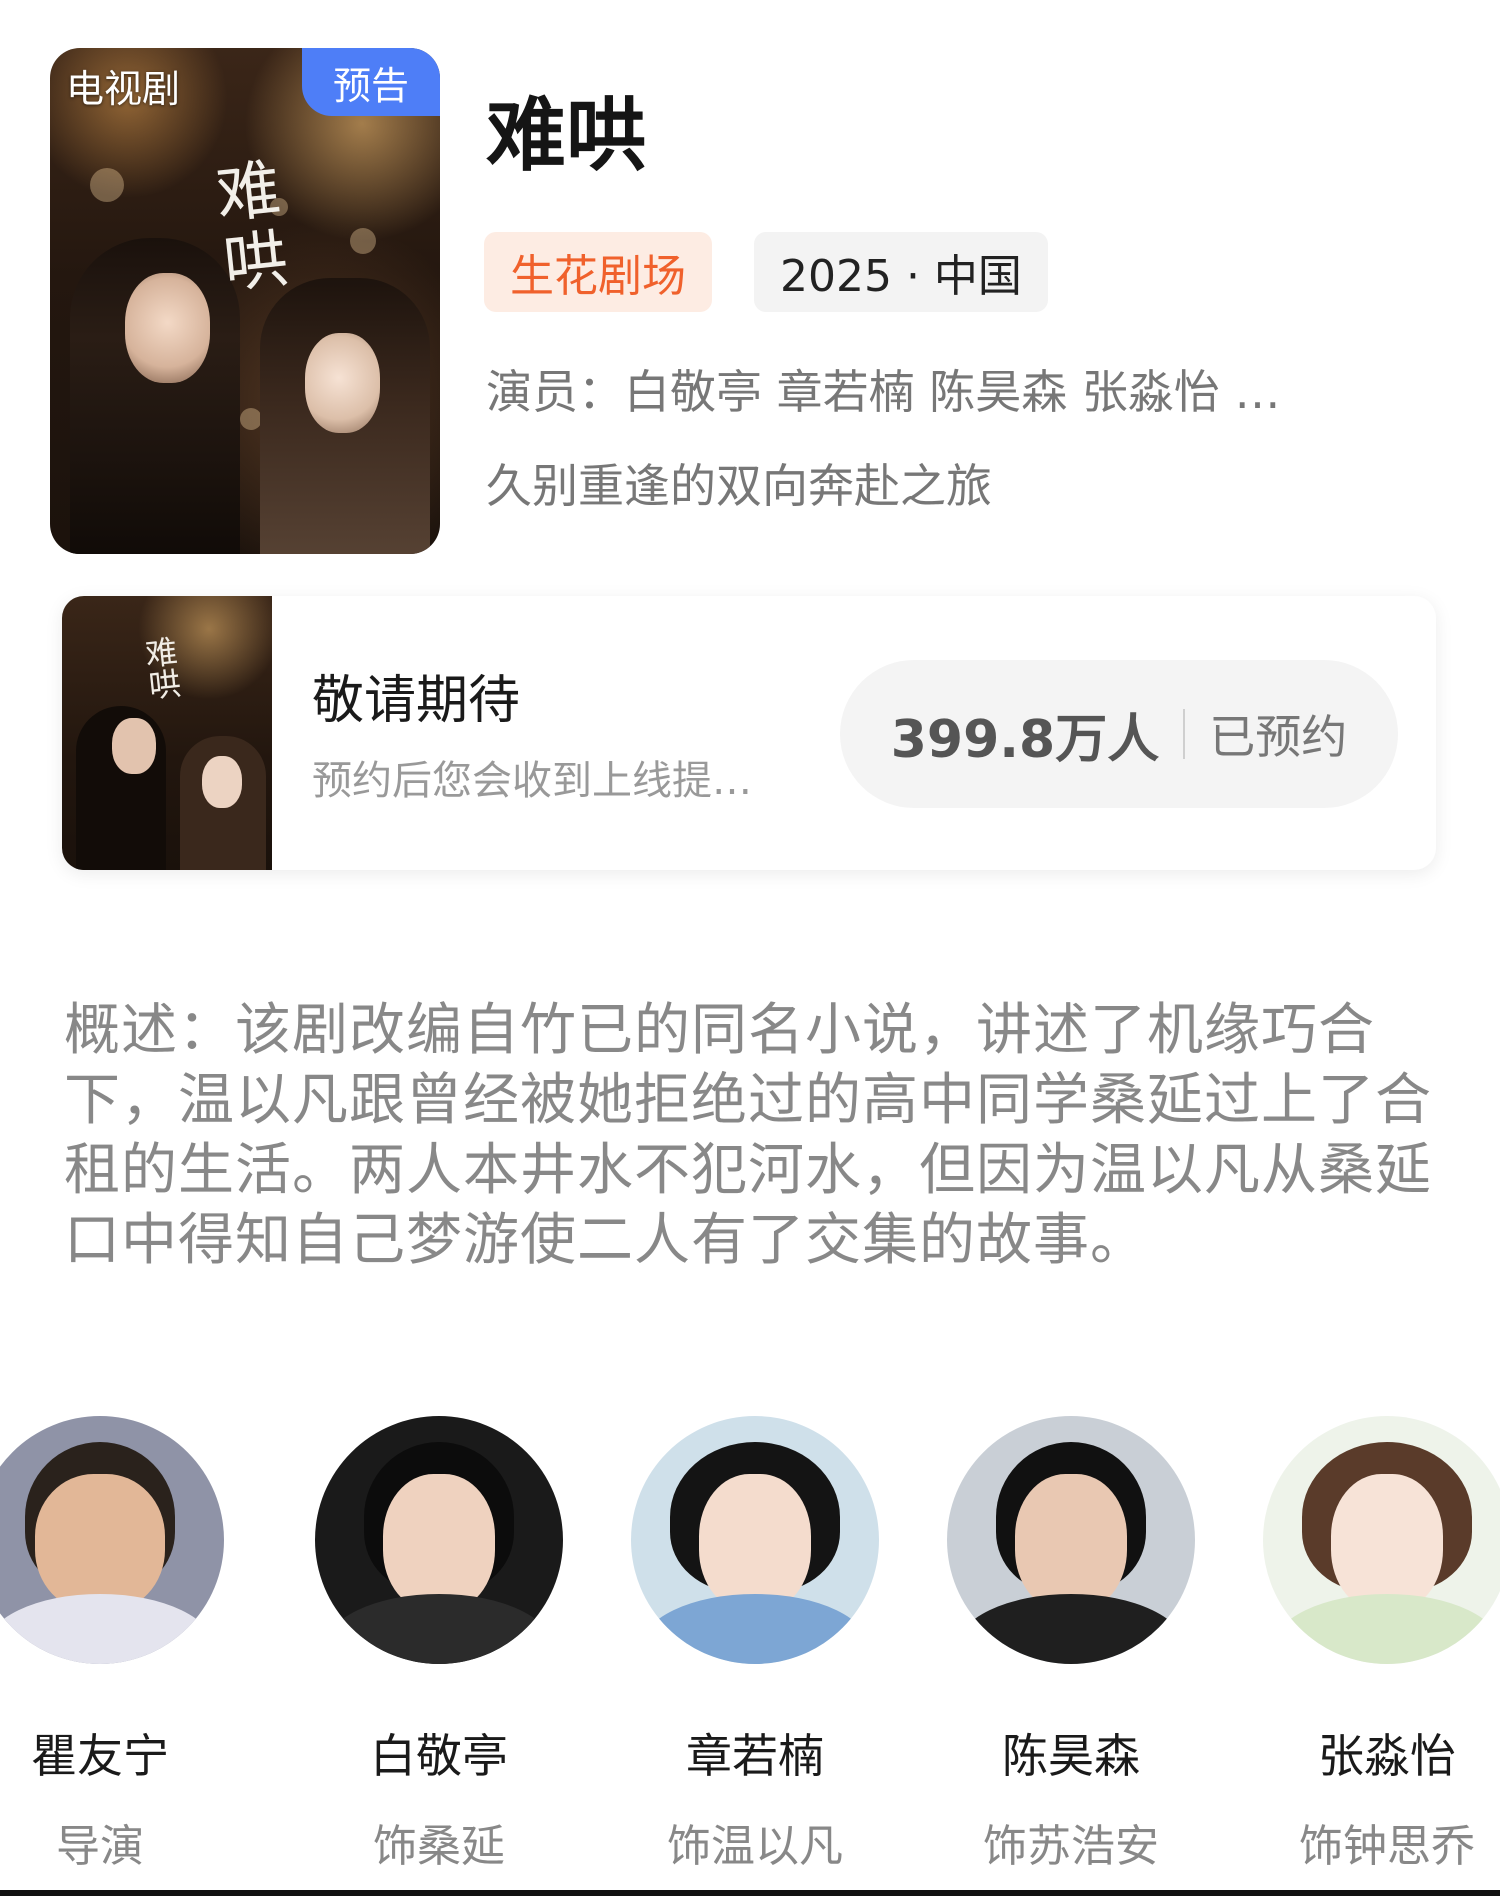 The image size is (1500, 1896). What do you see at coordinates (739, 486) in the screenshot?
I see `show-tagline: 久别重逢的双向奔赴之旅` at bounding box center [739, 486].